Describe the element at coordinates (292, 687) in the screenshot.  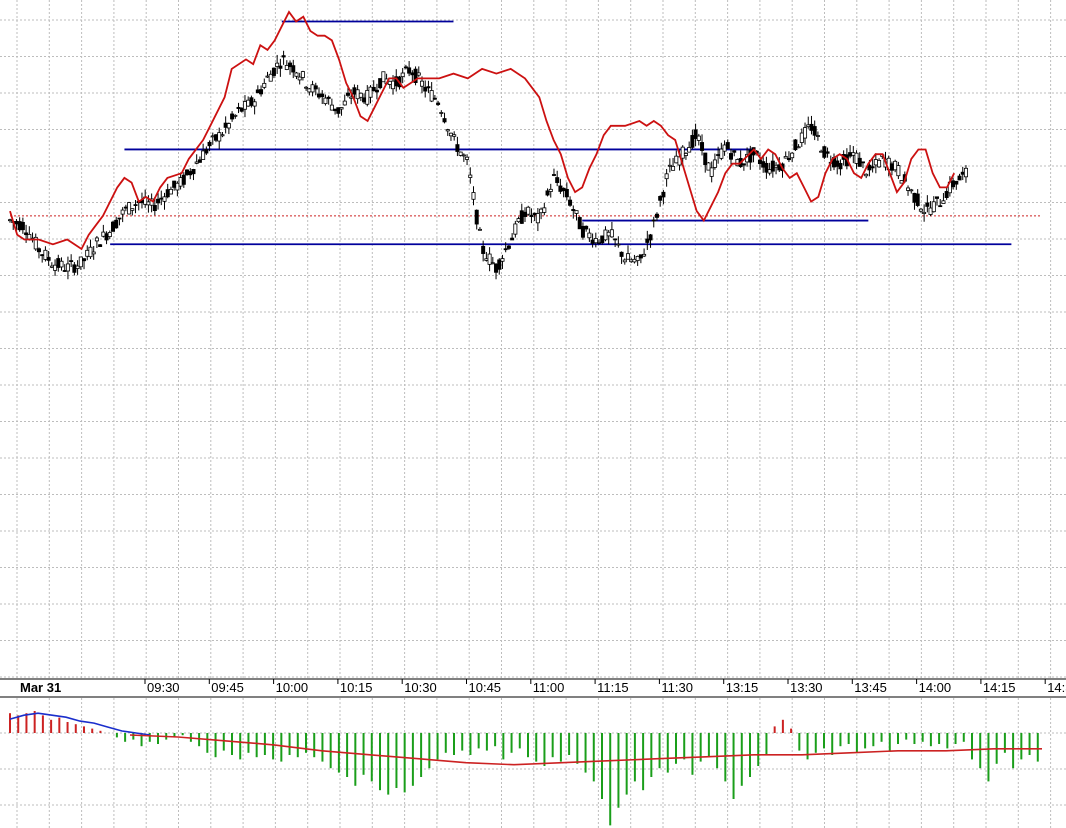
I see `time-tick-label: 10:00` at that location.